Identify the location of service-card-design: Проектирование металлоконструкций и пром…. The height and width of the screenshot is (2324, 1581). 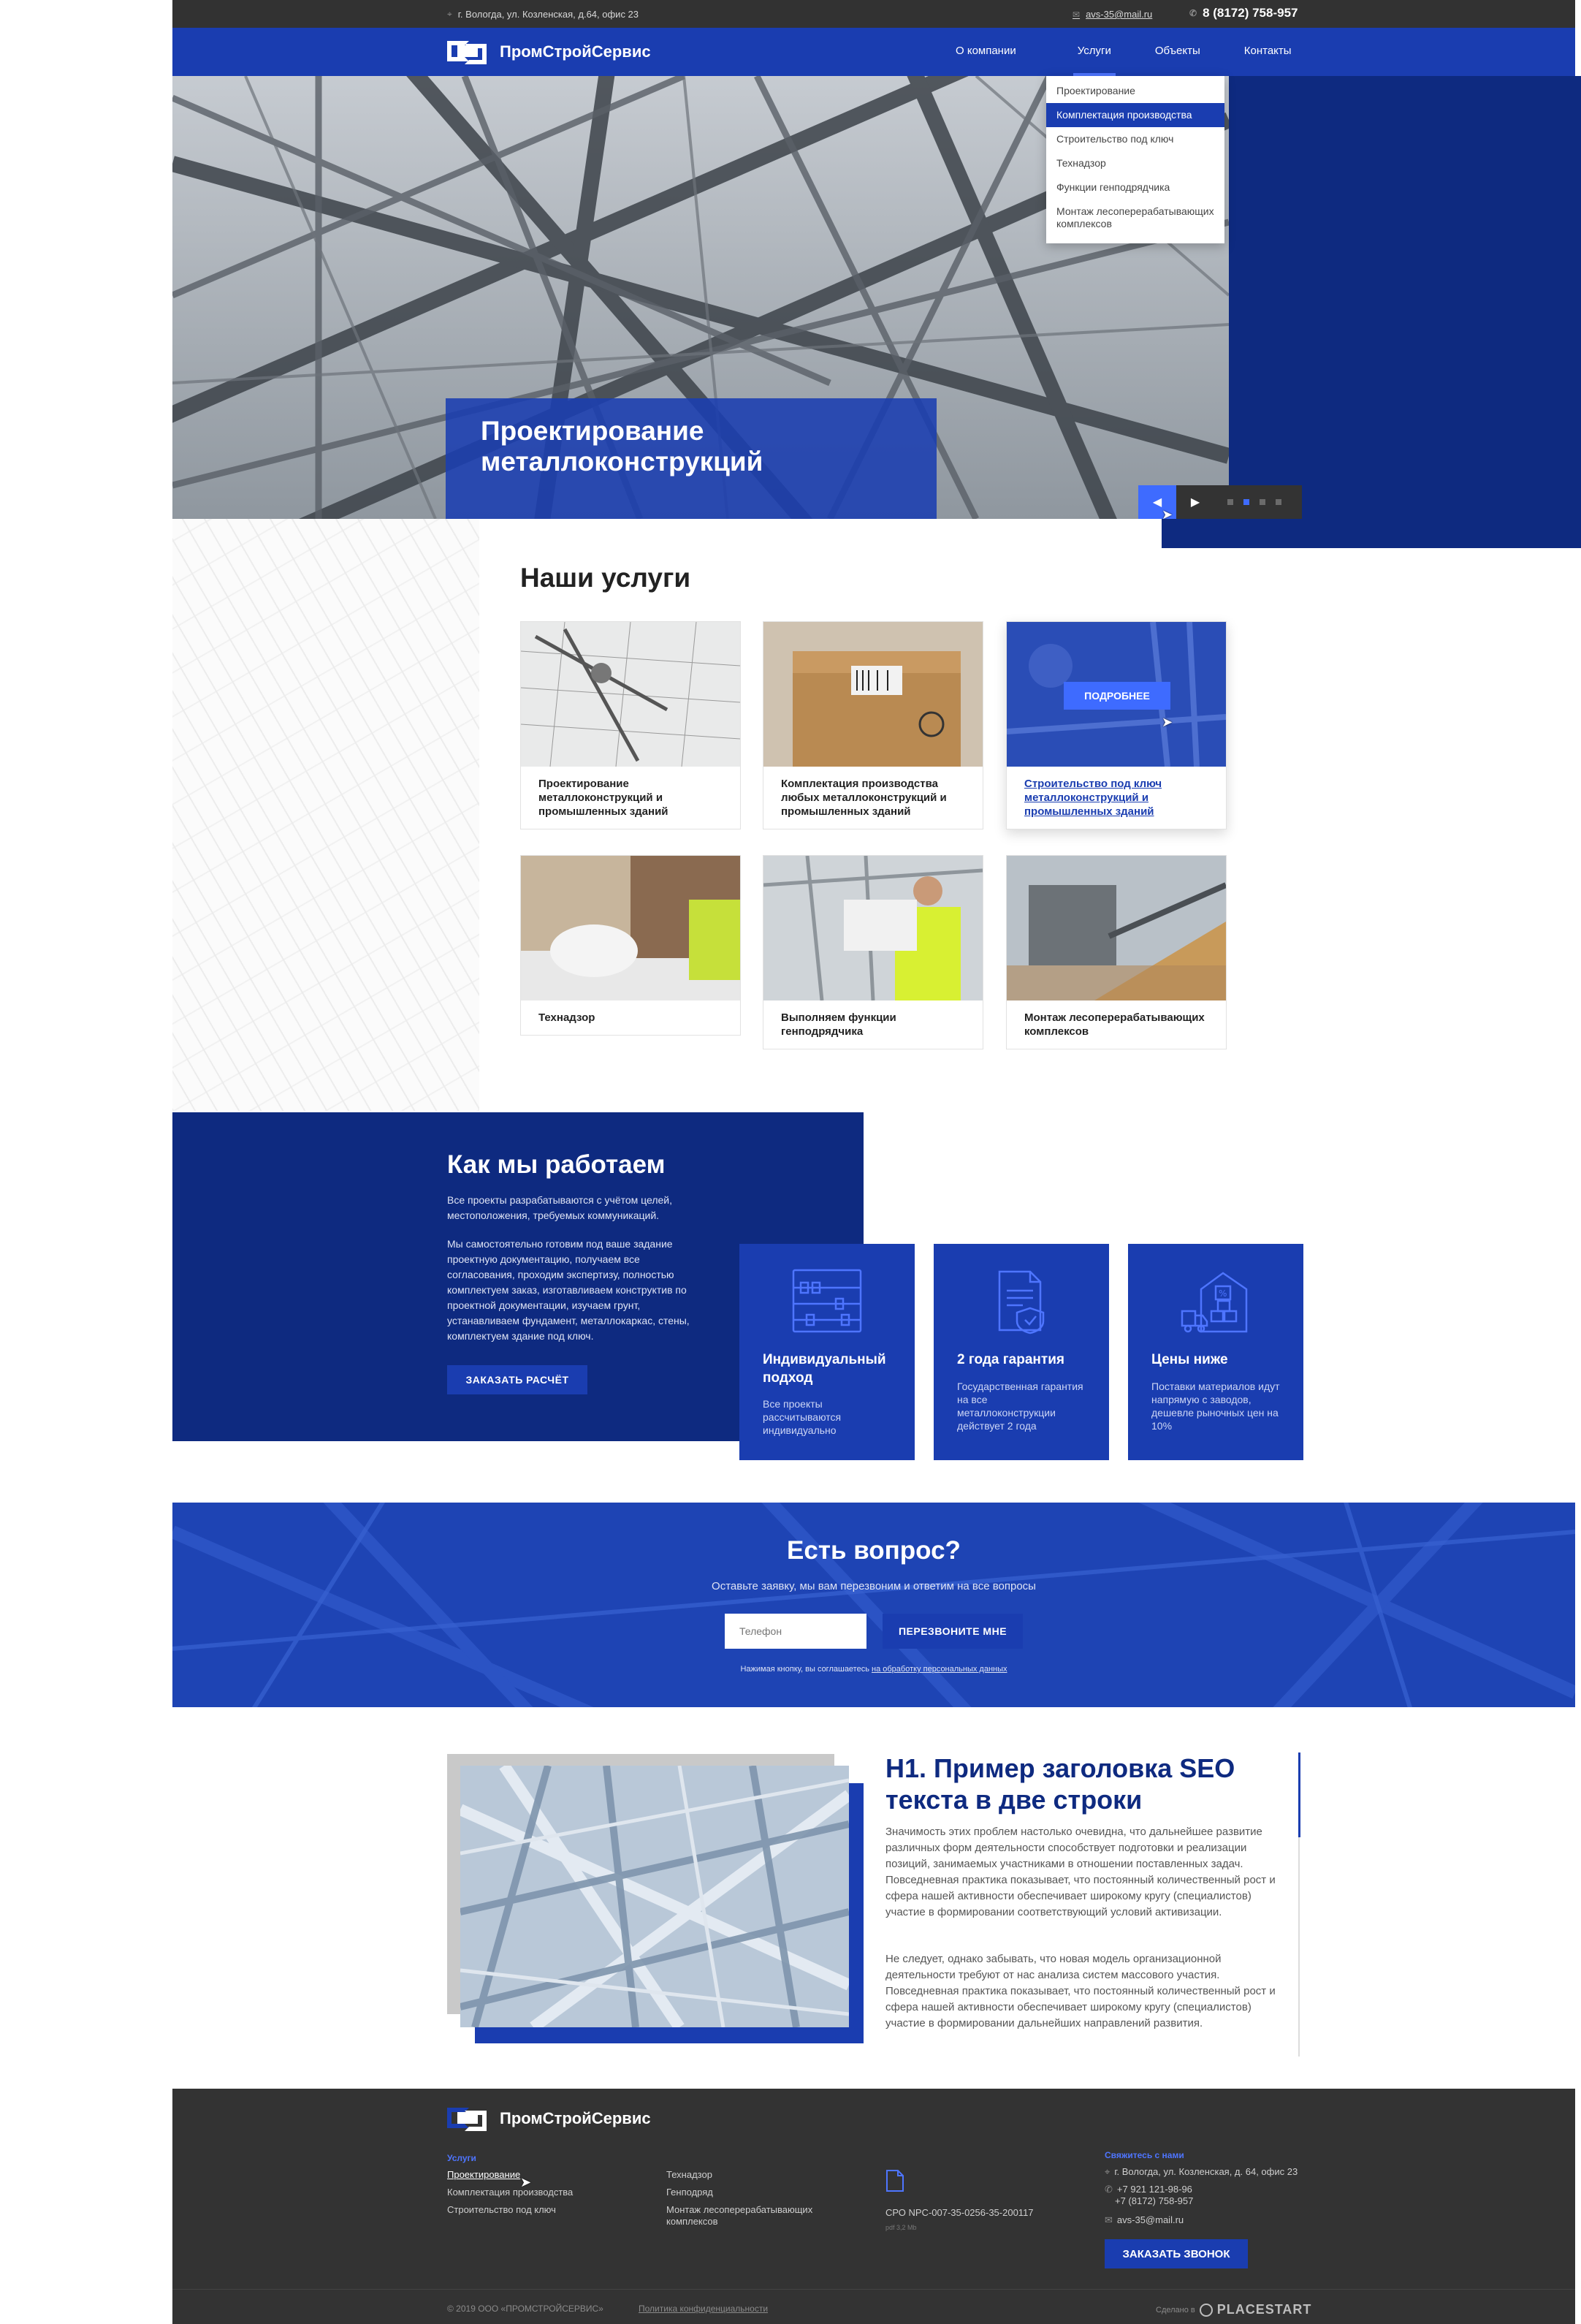
(630, 725).